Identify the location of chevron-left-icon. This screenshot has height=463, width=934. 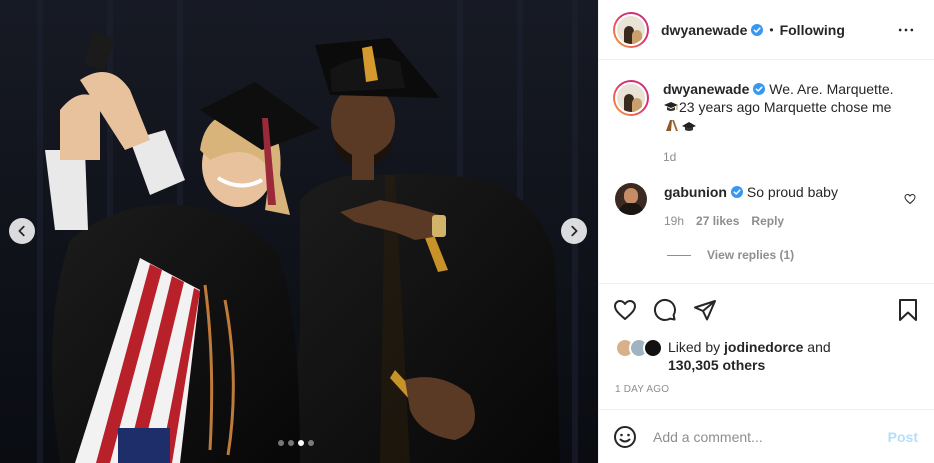
(21, 231).